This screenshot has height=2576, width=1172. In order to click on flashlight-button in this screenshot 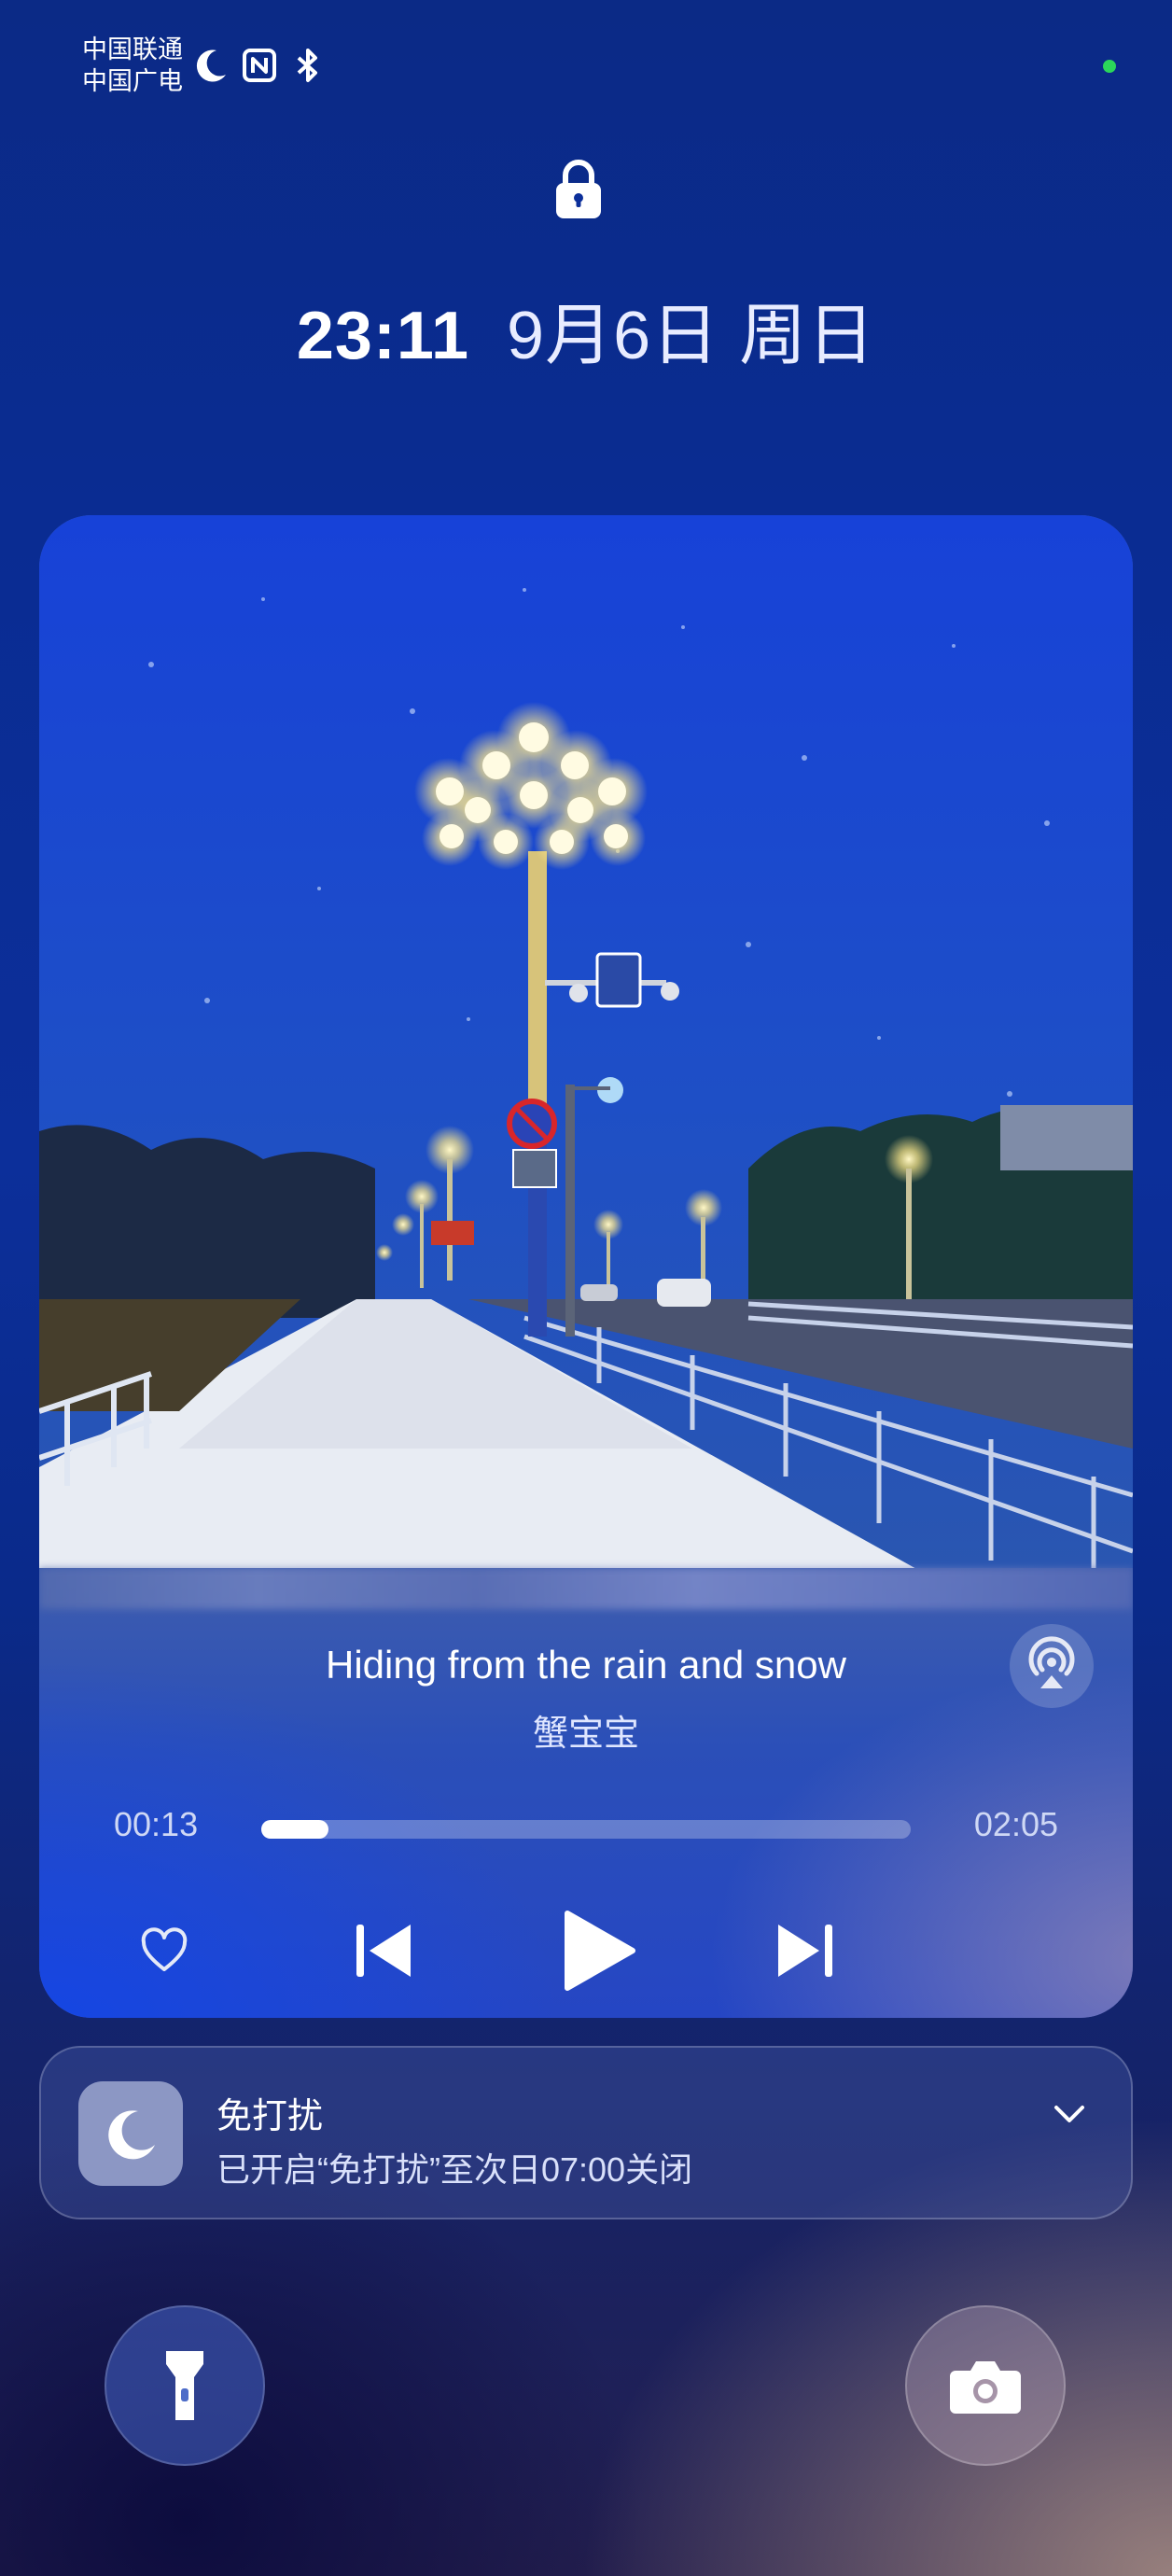, I will do `click(185, 2385)`.